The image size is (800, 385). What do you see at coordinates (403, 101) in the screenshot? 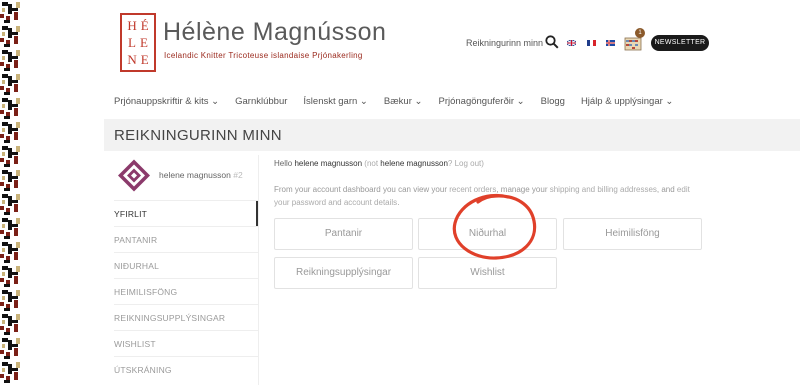
I see `nav-item-books: Bækur ⌄` at bounding box center [403, 101].